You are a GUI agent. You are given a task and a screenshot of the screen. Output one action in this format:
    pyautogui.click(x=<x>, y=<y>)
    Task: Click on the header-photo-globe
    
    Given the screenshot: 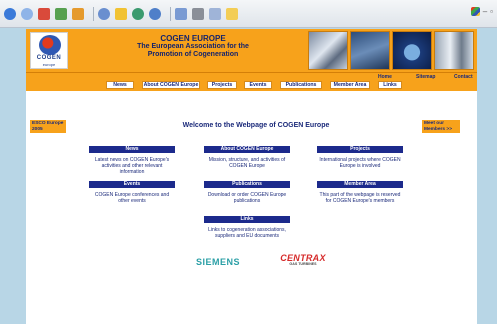 What is the action you would take?
    pyautogui.click(x=412, y=50)
    